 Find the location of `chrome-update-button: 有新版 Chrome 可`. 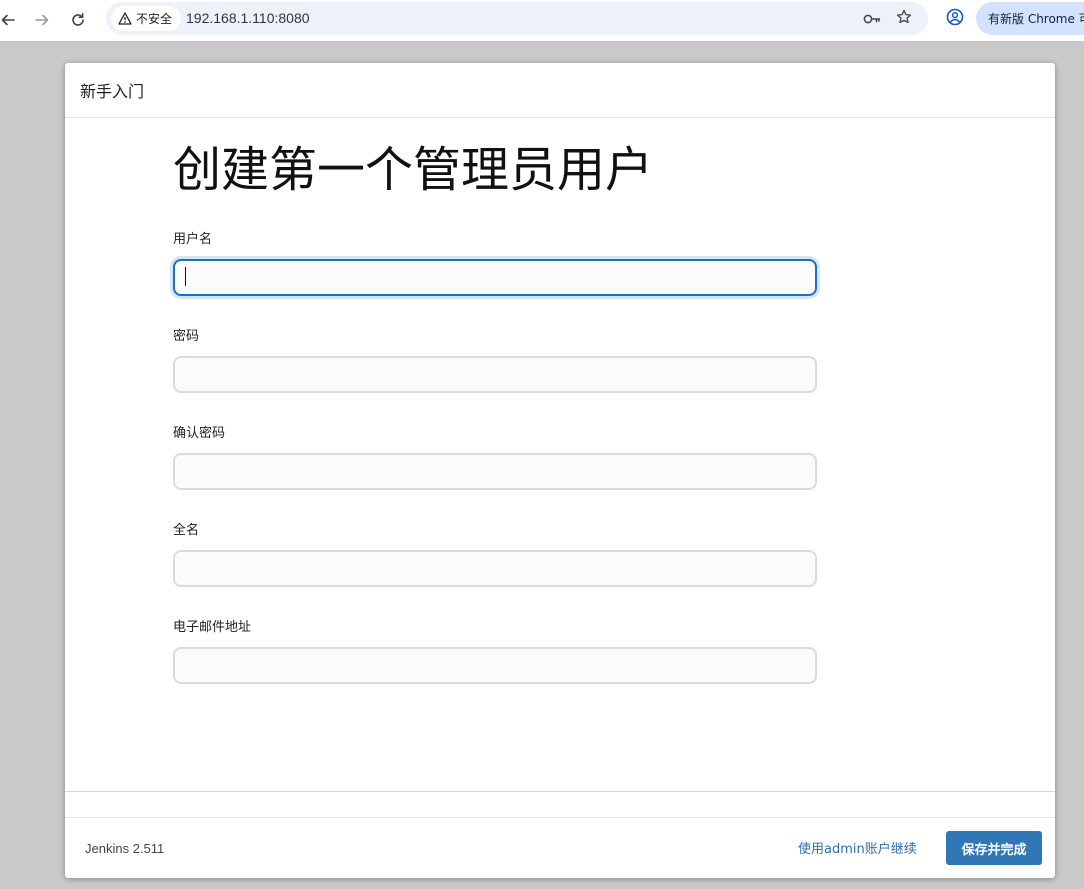

chrome-update-button: 有新版 Chrome 可 is located at coordinates (1030, 18).